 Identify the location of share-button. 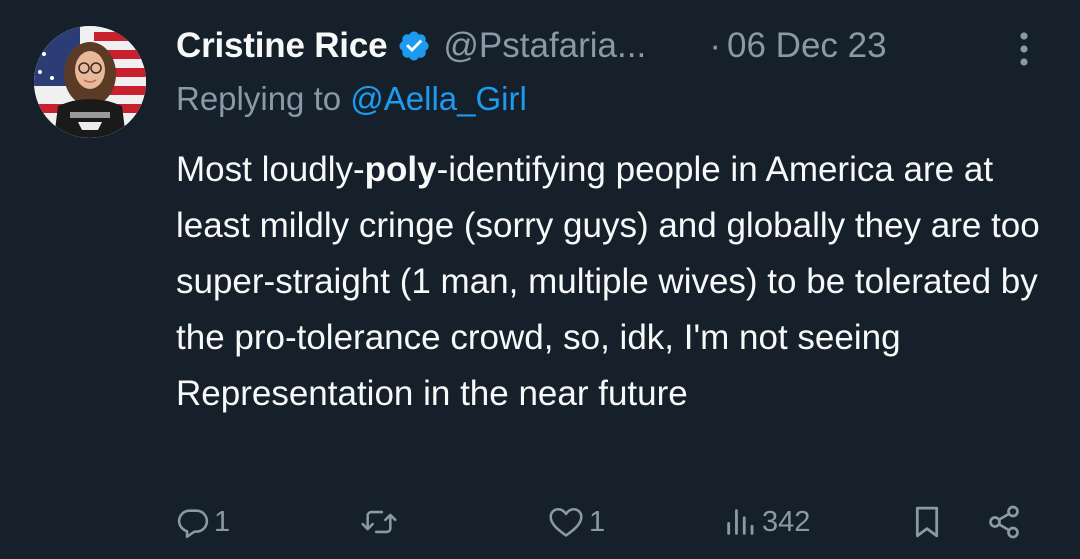
(1004, 522).